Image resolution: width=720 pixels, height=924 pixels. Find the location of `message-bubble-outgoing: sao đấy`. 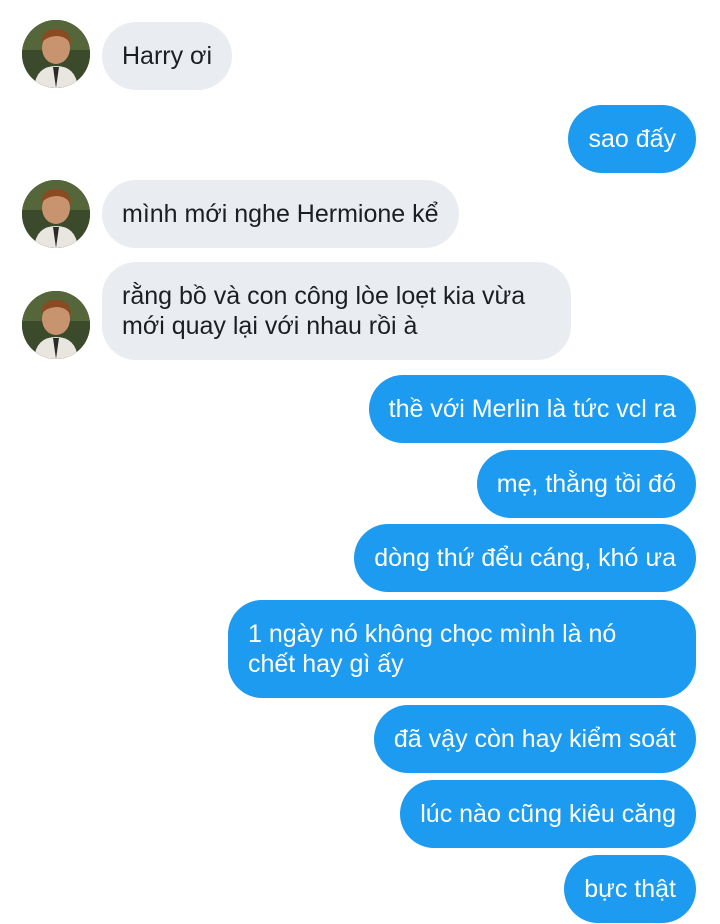

message-bubble-outgoing: sao đấy is located at coordinates (632, 139).